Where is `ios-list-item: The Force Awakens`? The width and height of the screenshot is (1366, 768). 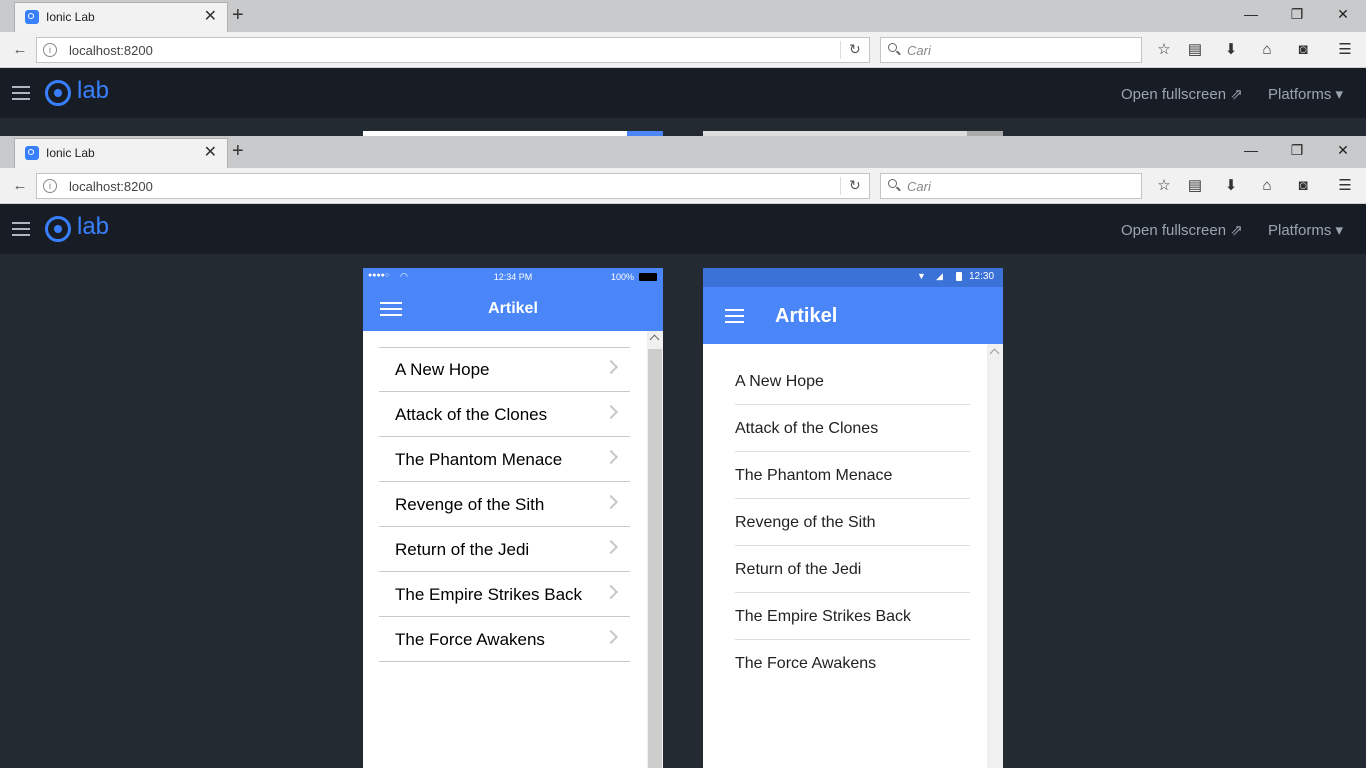 ios-list-item: The Force Awakens is located at coordinates (504, 639).